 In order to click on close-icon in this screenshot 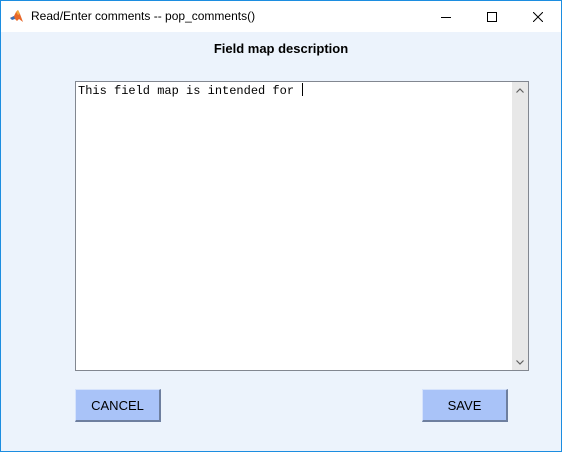, I will do `click(538, 16)`.